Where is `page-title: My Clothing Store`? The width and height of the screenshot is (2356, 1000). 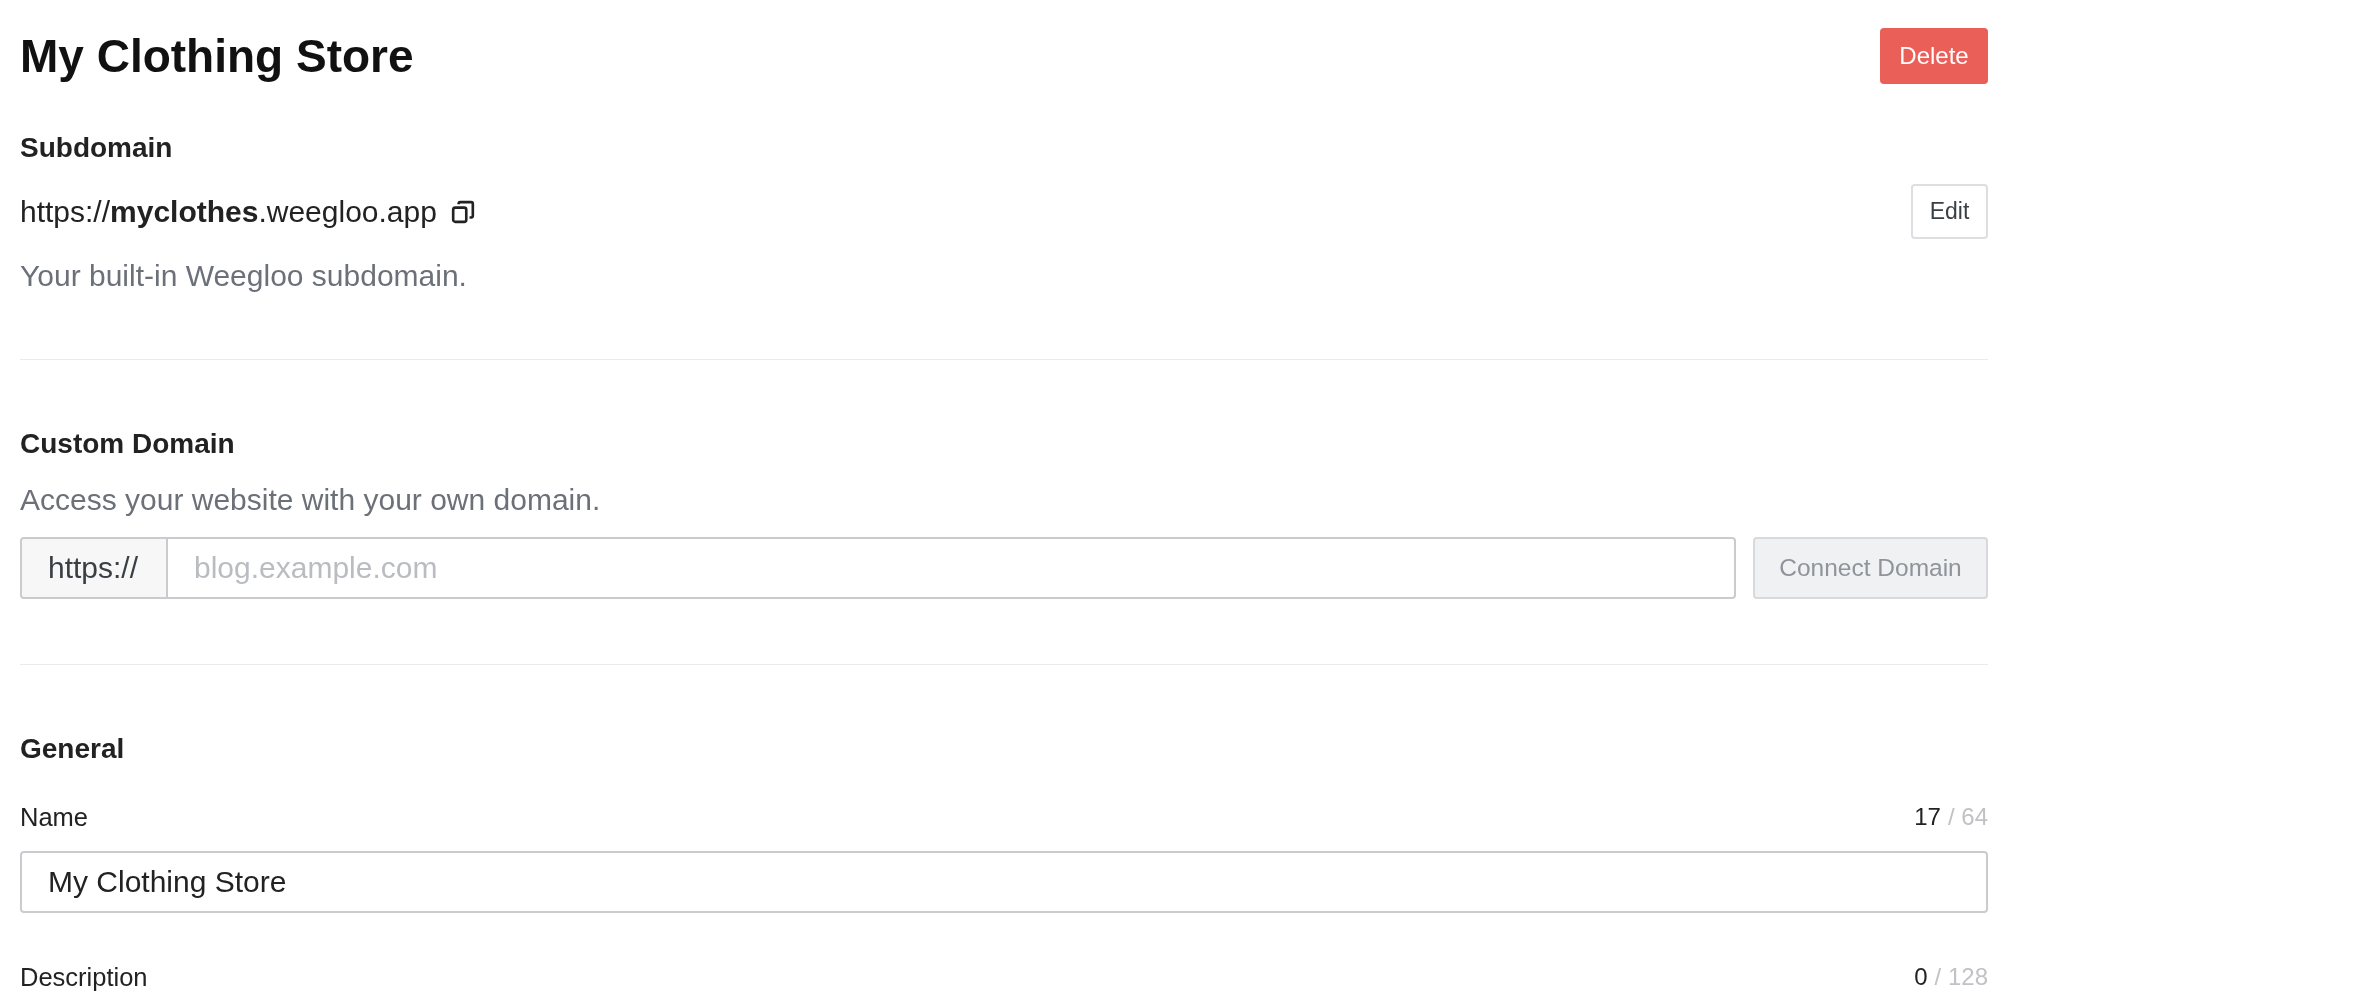
page-title: My Clothing Store is located at coordinates (217, 56).